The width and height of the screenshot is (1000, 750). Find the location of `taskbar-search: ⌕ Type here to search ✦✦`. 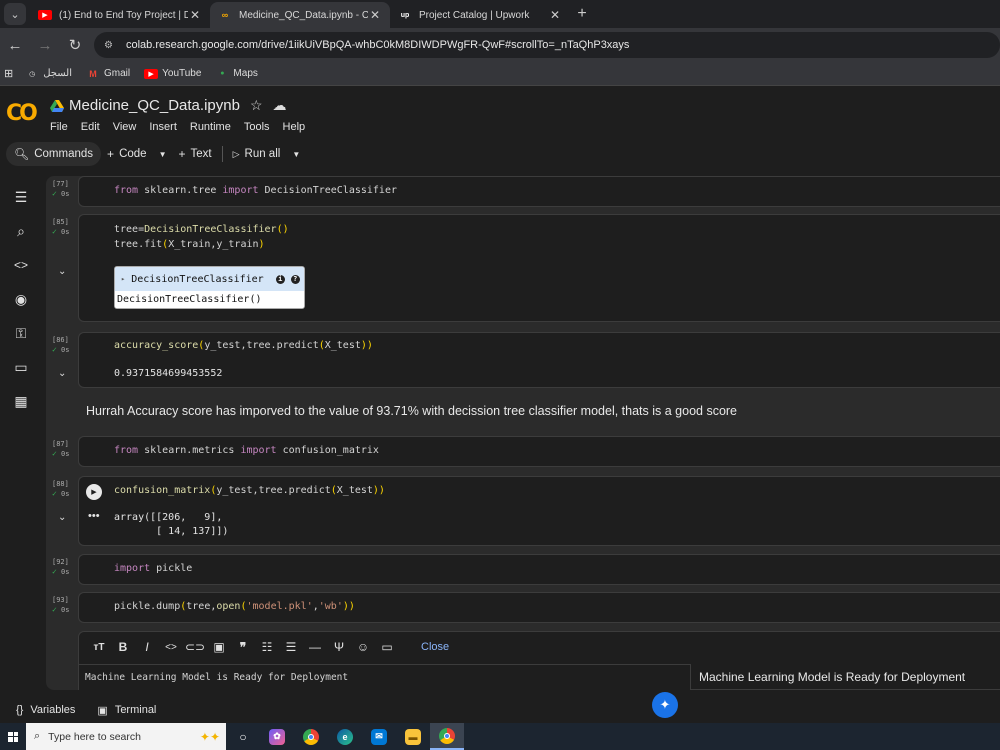

taskbar-search: ⌕ Type here to search ✦✦ is located at coordinates (126, 736).